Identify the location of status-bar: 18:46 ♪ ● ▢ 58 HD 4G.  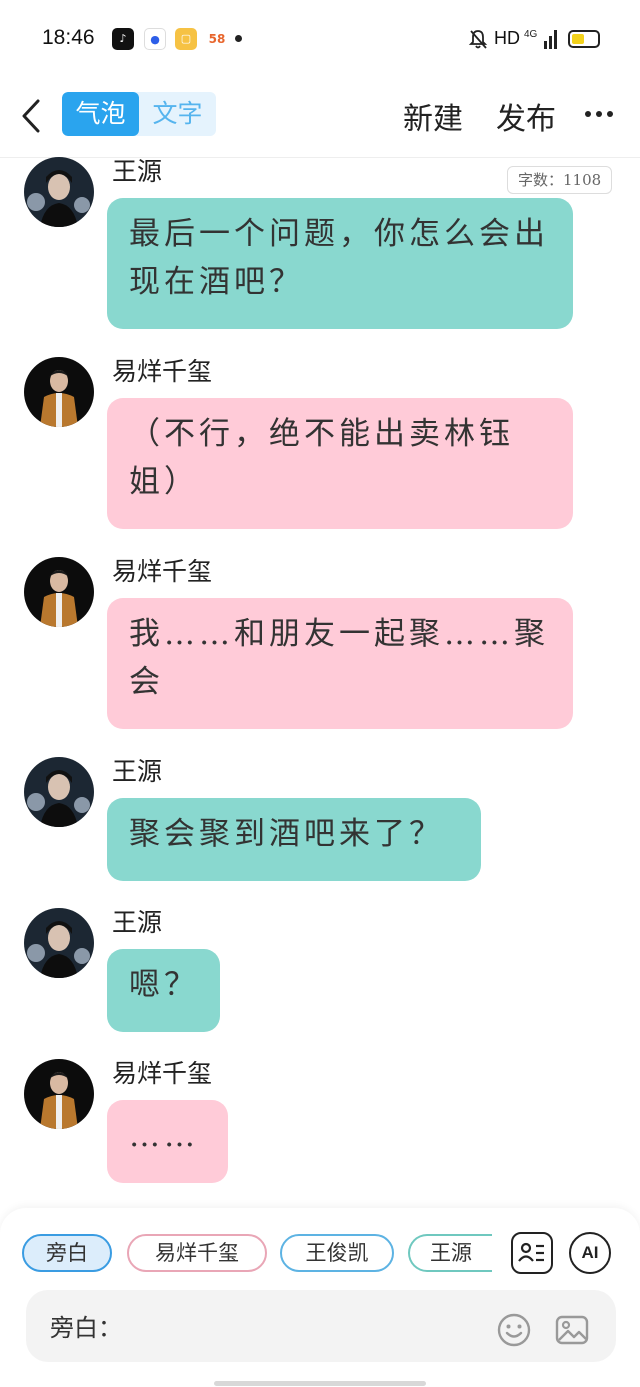
(320, 39).